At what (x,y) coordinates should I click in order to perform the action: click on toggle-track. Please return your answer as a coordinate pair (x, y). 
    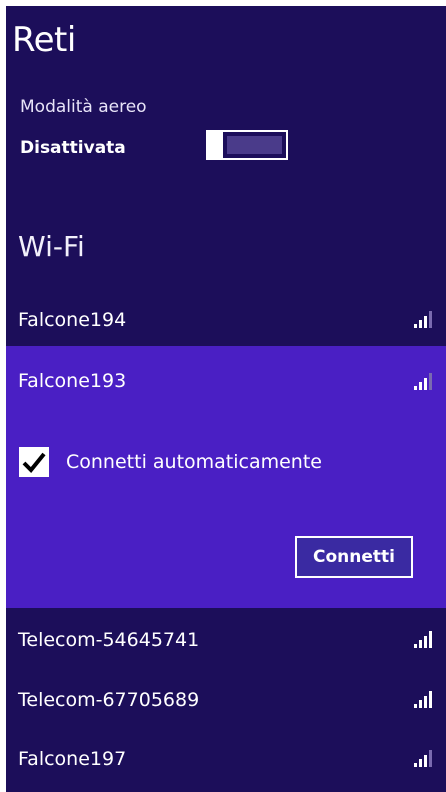
    Looking at the image, I should click on (254, 145).